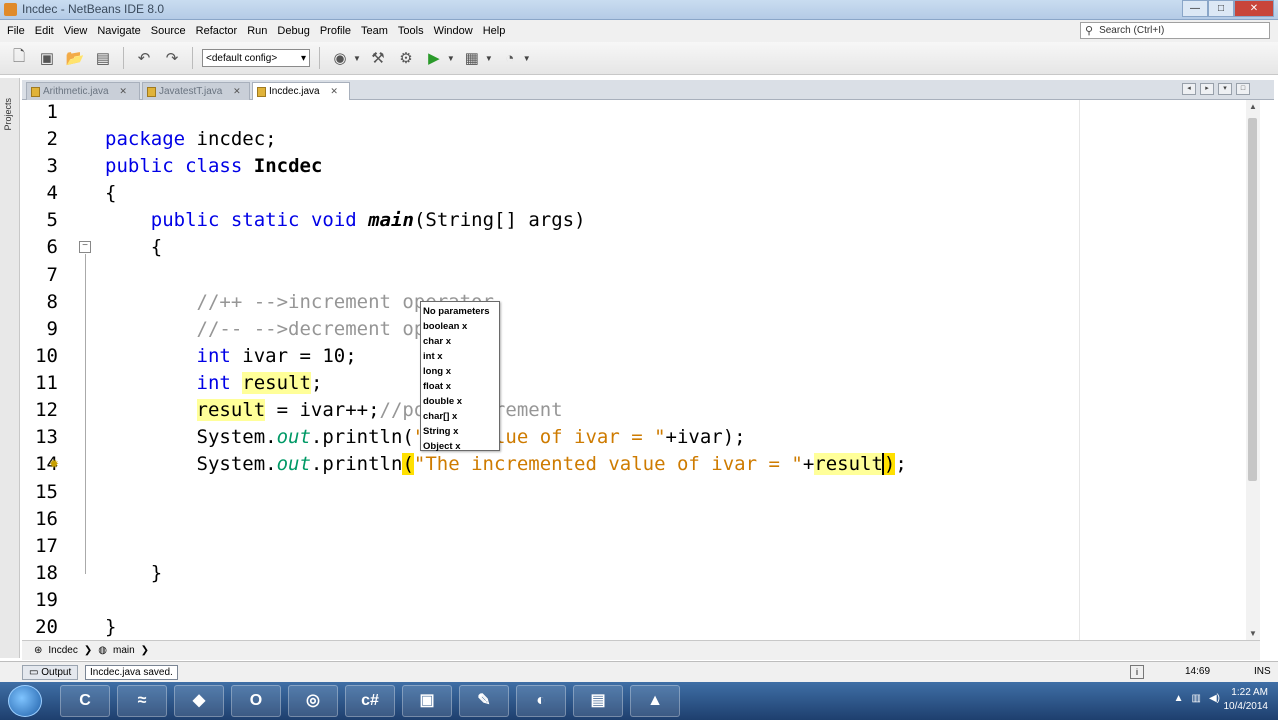  What do you see at coordinates (46, 356) in the screenshot?
I see `line-number: 10` at bounding box center [46, 356].